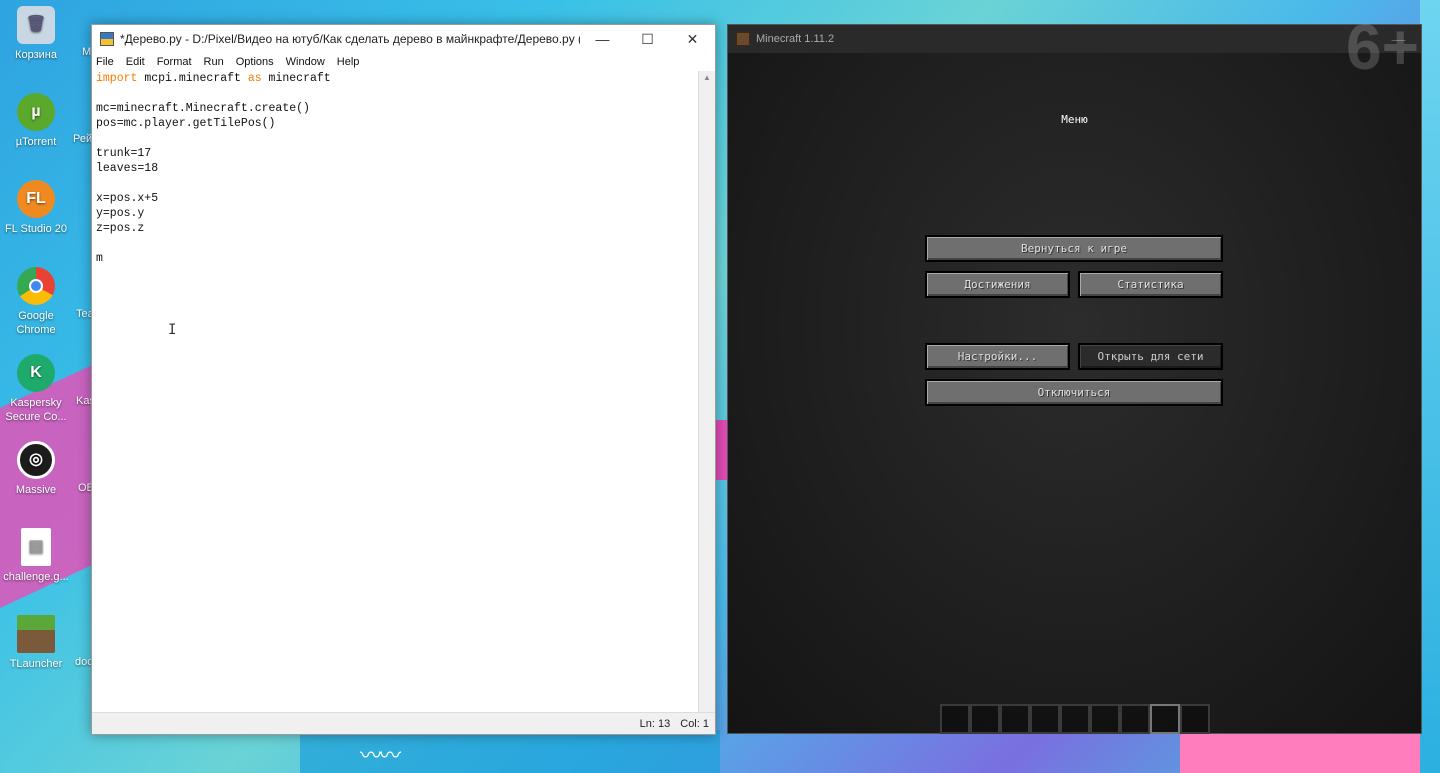 This screenshot has height=773, width=1440. Describe the element at coordinates (380, 755) in the screenshot. I see `wallpaper-squiggle: 〰〰` at that location.